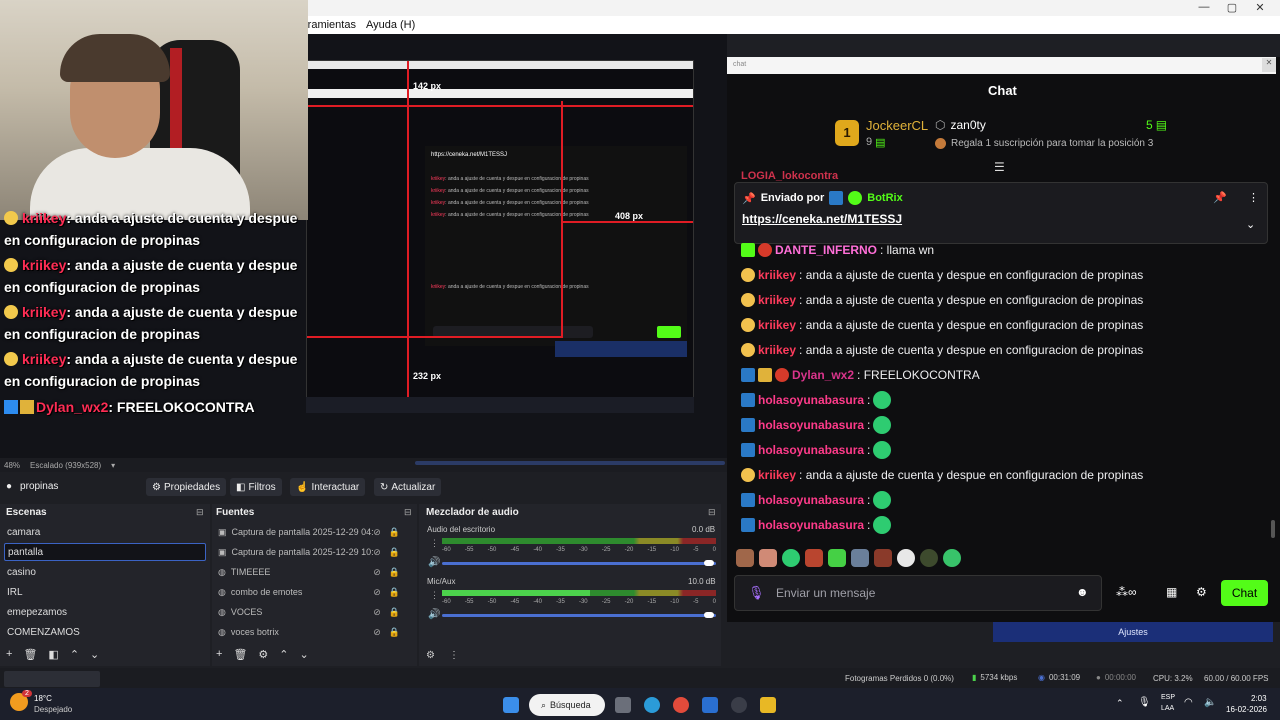 The height and width of the screenshot is (720, 1280). Describe the element at coordinates (1220, 197) in the screenshot. I see `pin-icon: 📌` at that location.